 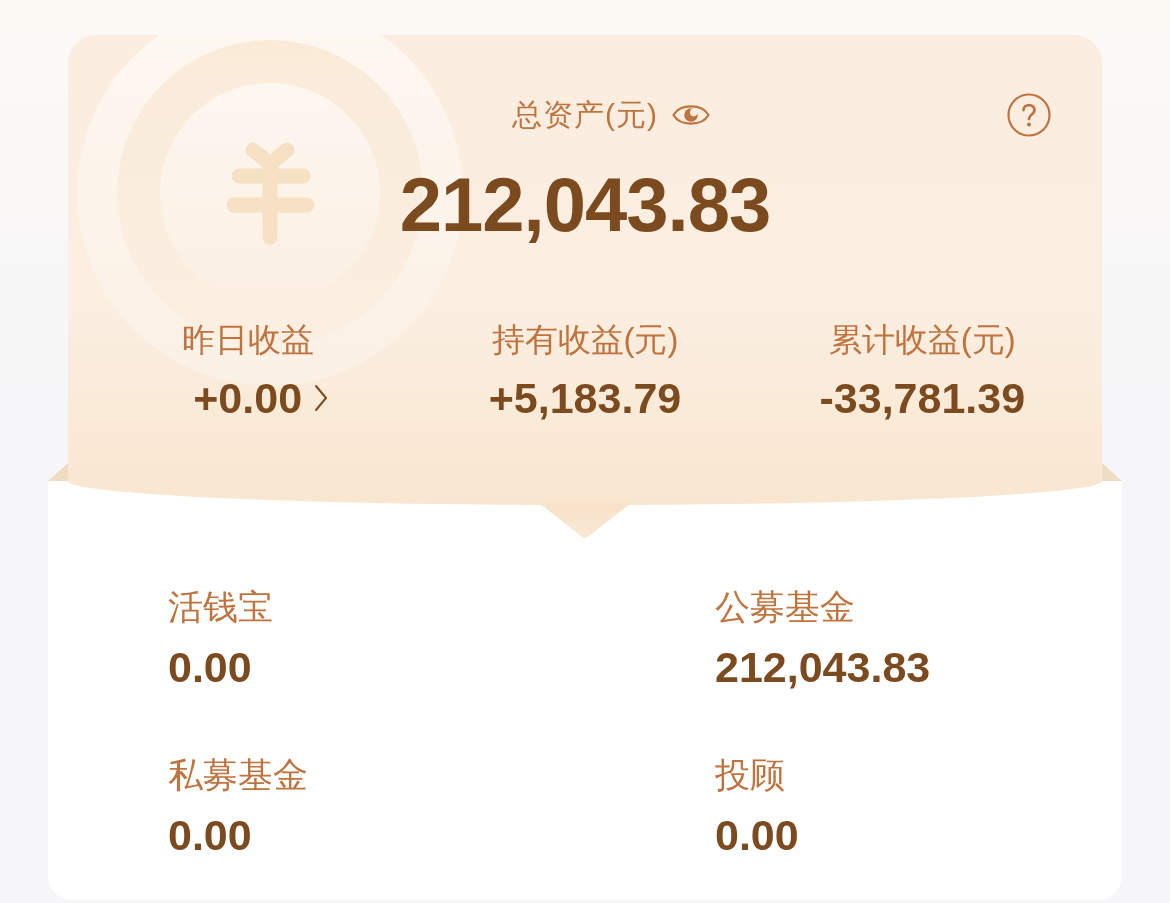 I want to click on holding-label: 活钱宝, so click(x=220, y=607).